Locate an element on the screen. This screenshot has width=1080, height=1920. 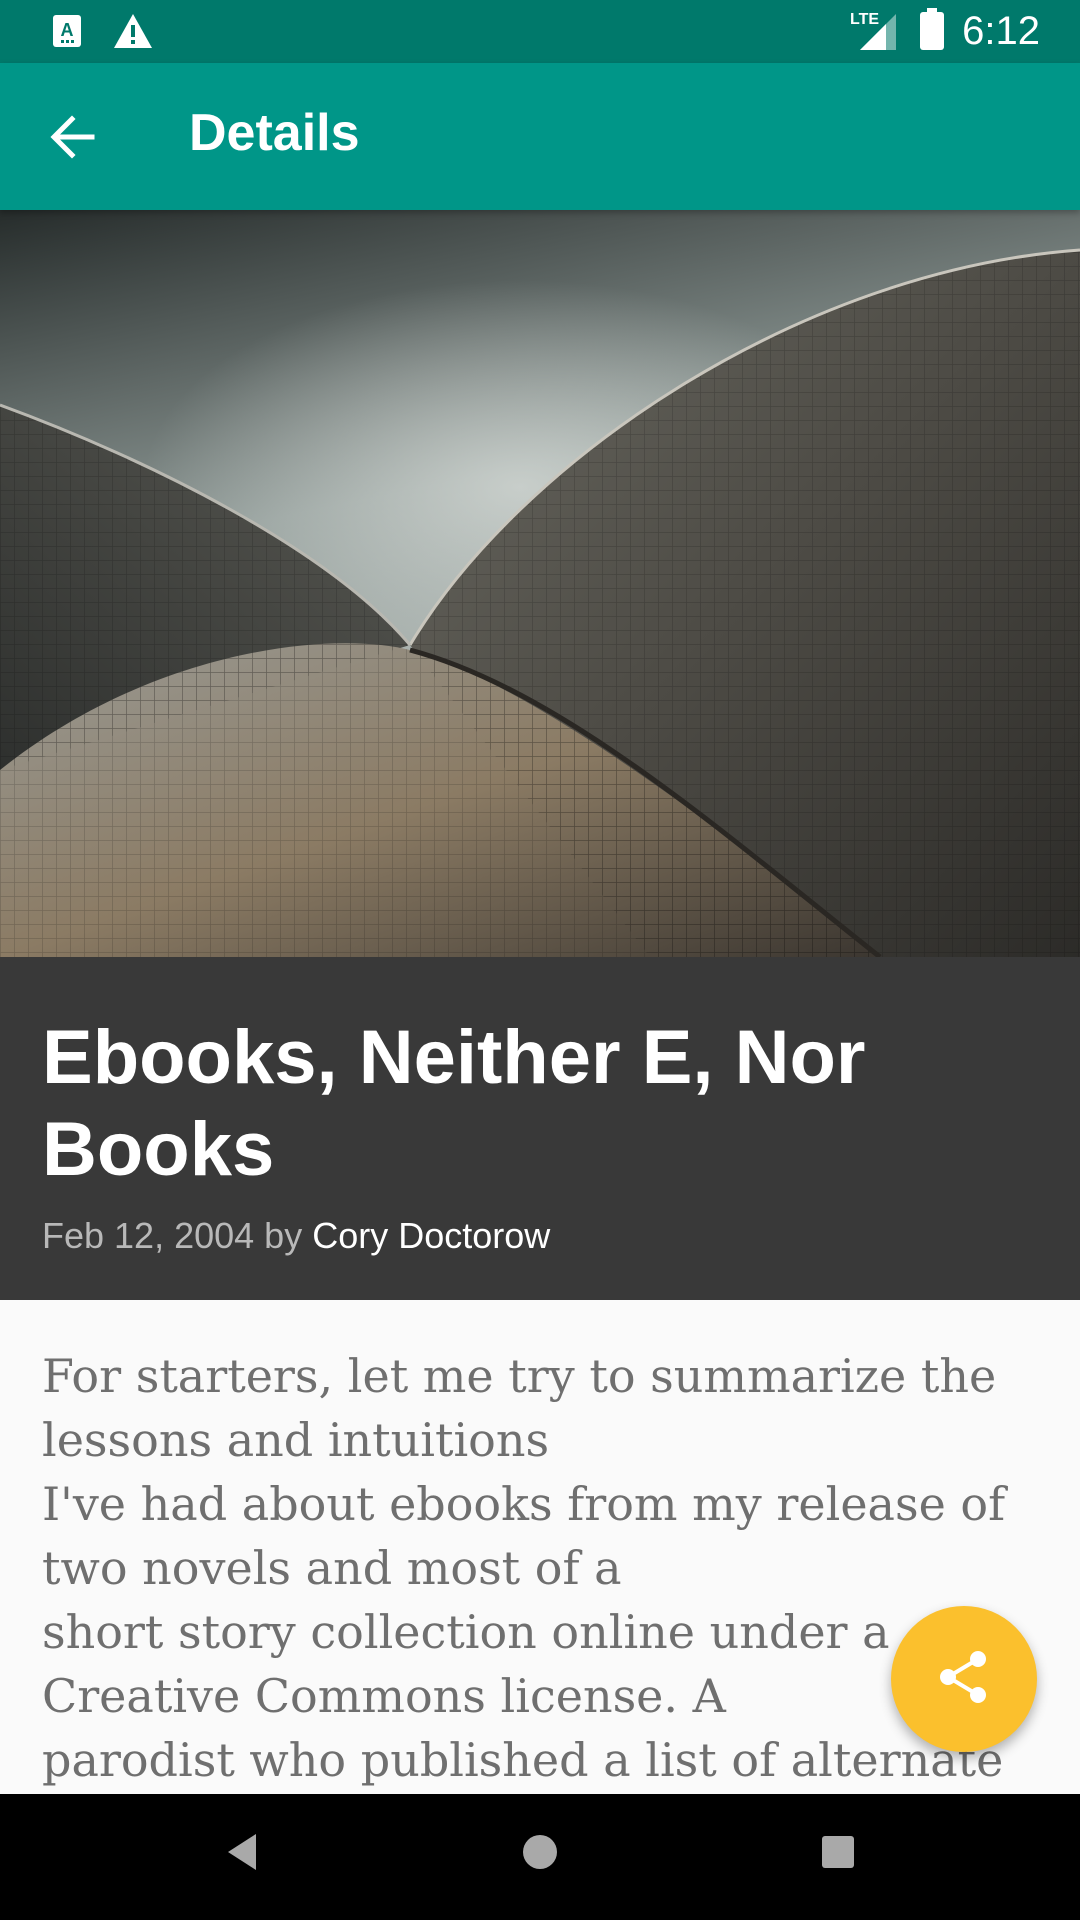
share-button is located at coordinates (964, 1679).